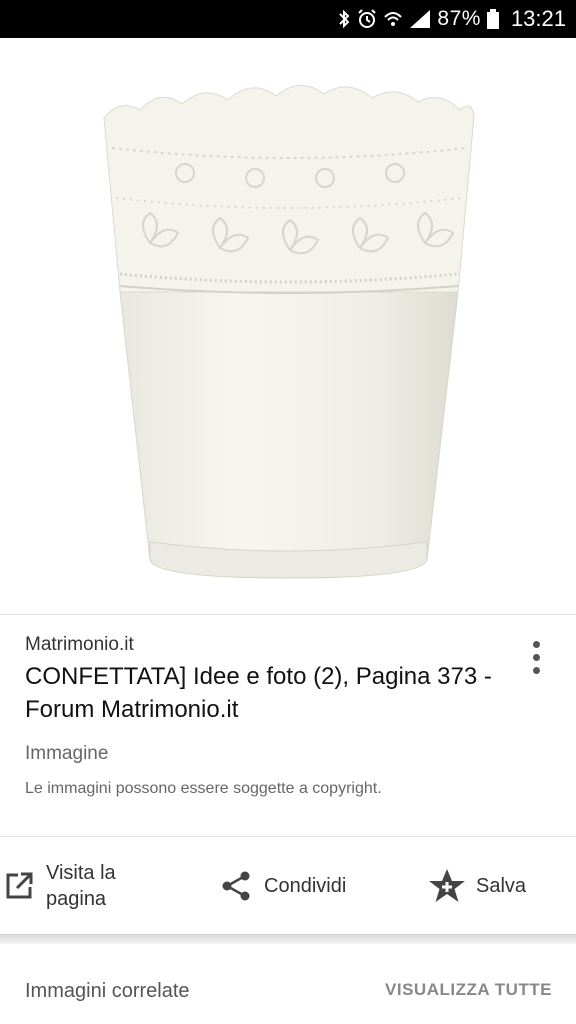 The height and width of the screenshot is (1024, 576). I want to click on result-source: Matrimonio.it, so click(270, 645).